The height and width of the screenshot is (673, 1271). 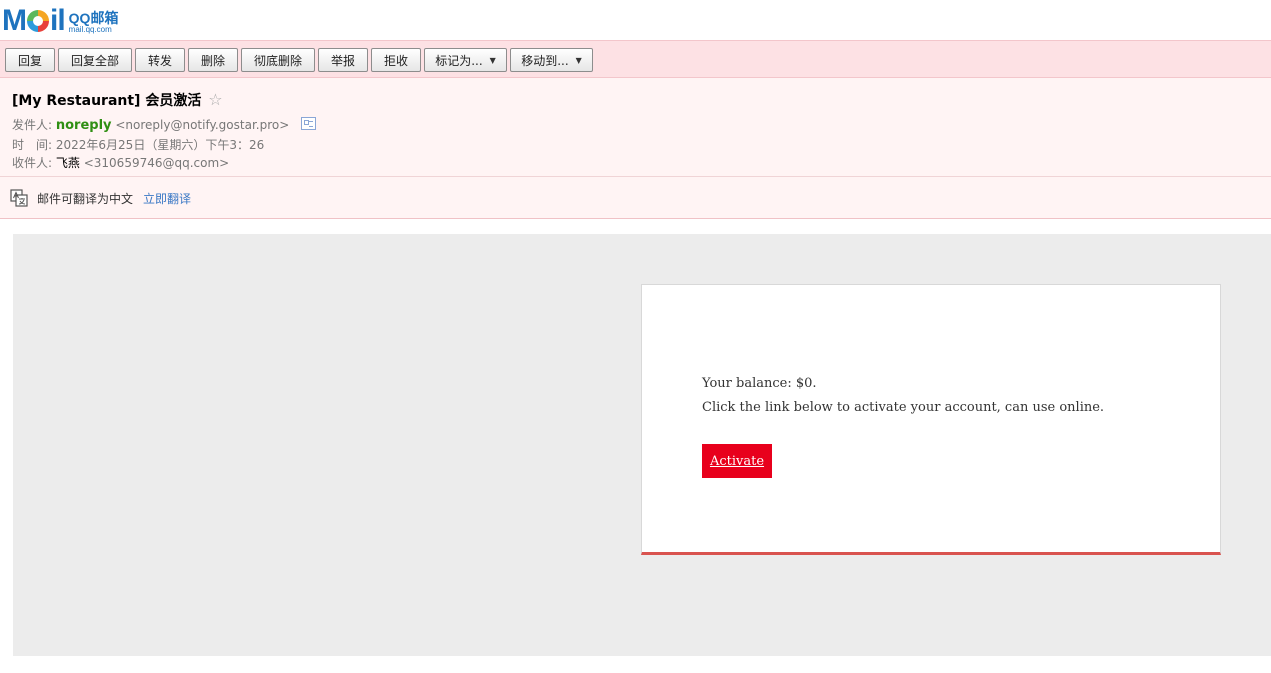 I want to click on qq-mail-logo: Mil QQ邮箱 mail.qq.com, so click(x=60, y=20).